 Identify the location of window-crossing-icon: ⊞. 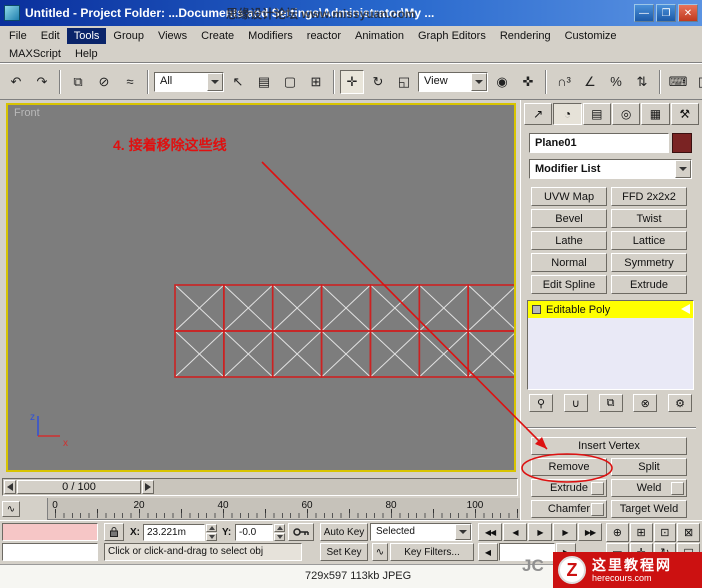
(316, 82).